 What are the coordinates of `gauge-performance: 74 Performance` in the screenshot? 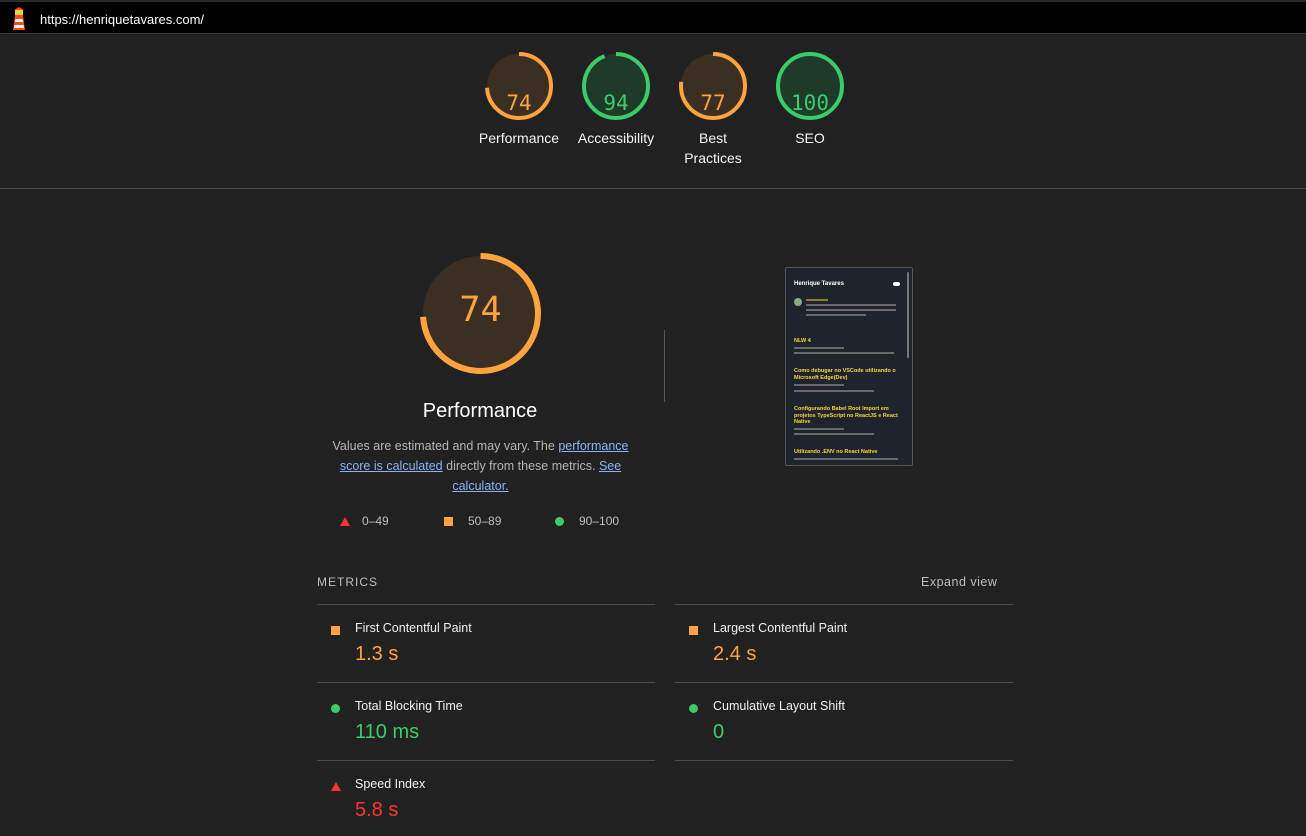 It's located at (519, 100).